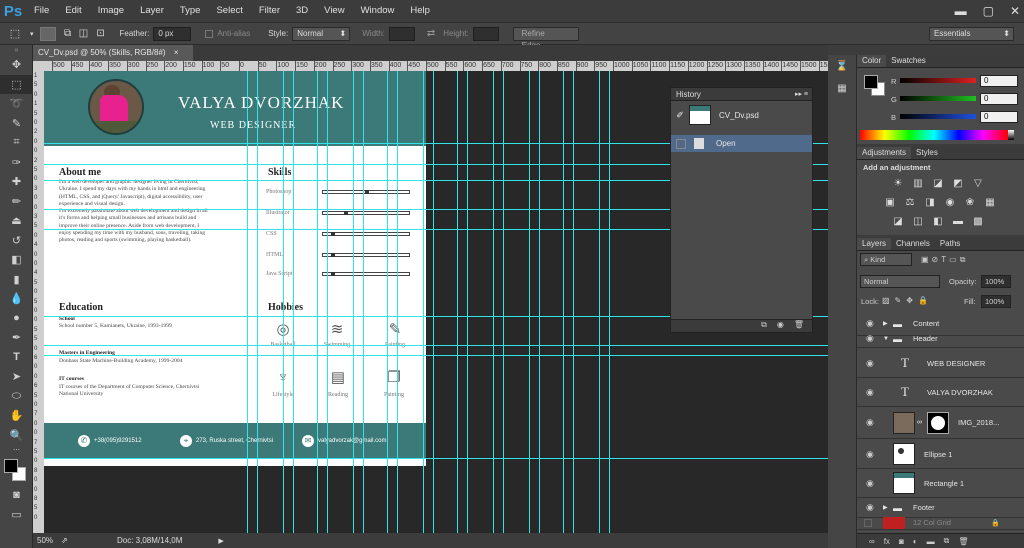  I want to click on tab-adjustments: Adjustments, so click(884, 153).